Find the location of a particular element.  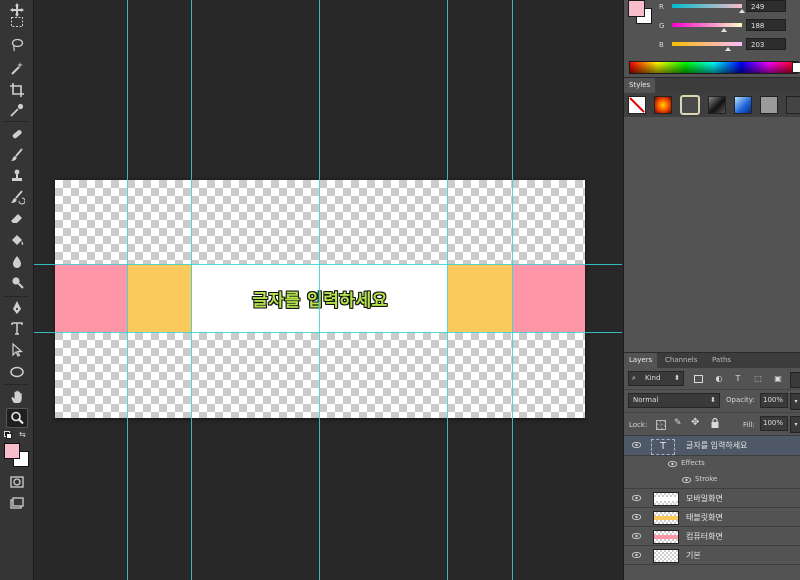

style-blue-glass is located at coordinates (743, 105).